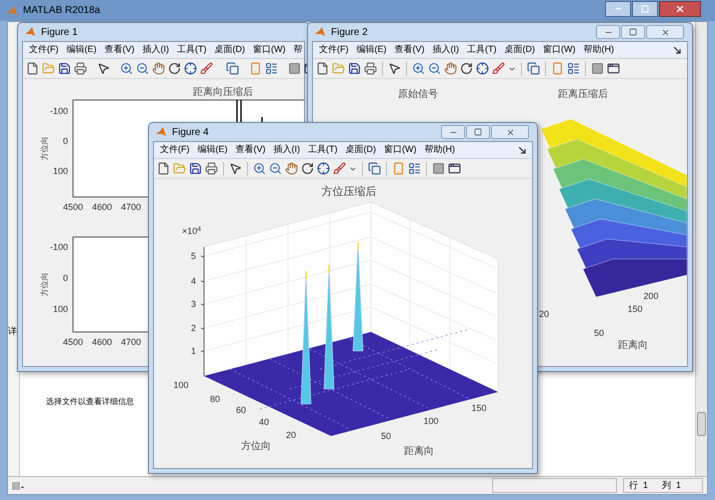 The height and width of the screenshot is (500, 715). I want to click on x-tick-label: 4500, so click(73, 207).